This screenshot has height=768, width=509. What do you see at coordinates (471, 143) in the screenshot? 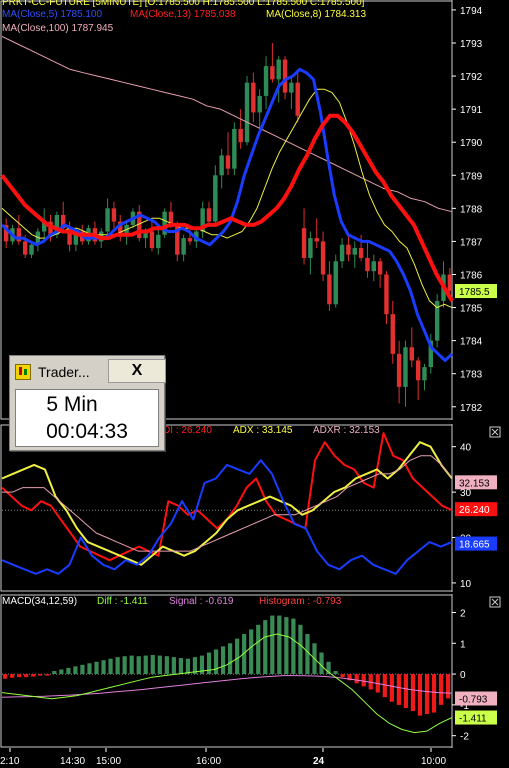
I see `y-tick-label: 1790` at bounding box center [471, 143].